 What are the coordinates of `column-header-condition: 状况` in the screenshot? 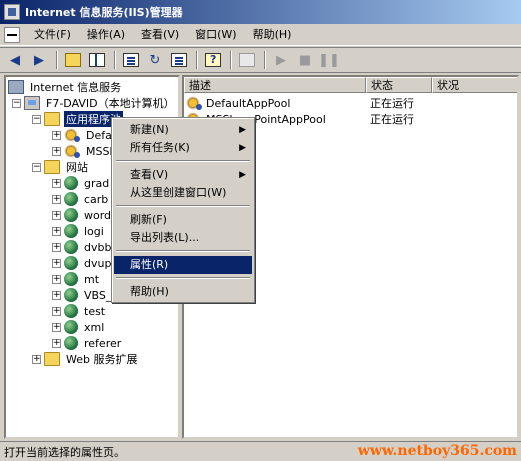 It's located at (474, 85).